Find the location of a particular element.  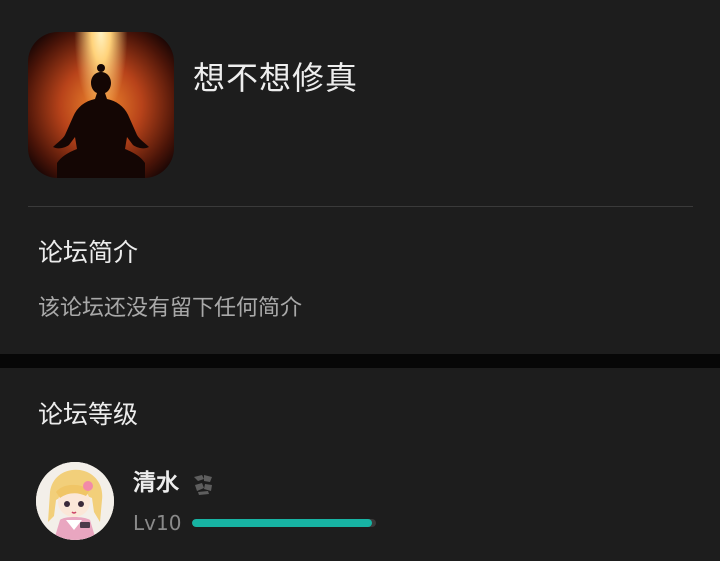

user-name: 清水 is located at coordinates (156, 483).